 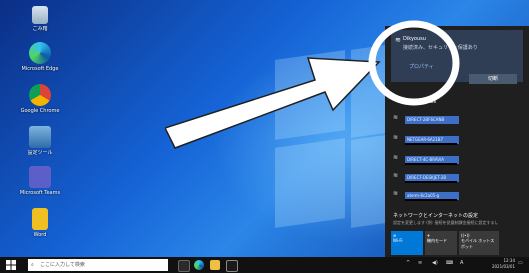 I want to click on quick-action-tiles: ≋ Wi-Fi ✈ 機内モード ((•)) モバイル ホットスポット, so click(x=457, y=244).